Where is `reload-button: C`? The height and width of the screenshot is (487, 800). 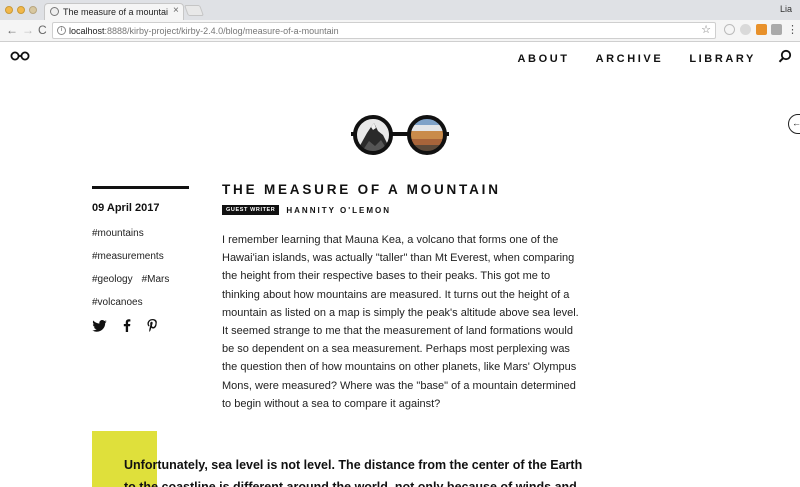 reload-button: C is located at coordinates (42, 30).